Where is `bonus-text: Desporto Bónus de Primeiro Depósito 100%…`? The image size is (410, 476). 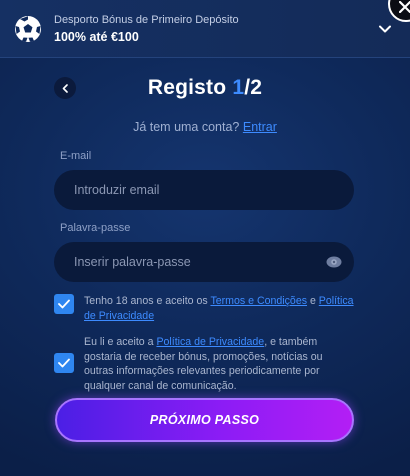 bonus-text: Desporto Bónus de Primeiro Depósito 100%… is located at coordinates (216, 29).